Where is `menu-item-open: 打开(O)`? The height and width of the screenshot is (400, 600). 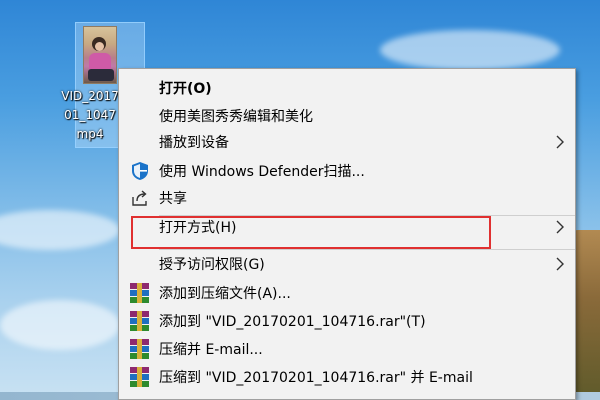 menu-item-open: 打开(O) is located at coordinates (347, 88).